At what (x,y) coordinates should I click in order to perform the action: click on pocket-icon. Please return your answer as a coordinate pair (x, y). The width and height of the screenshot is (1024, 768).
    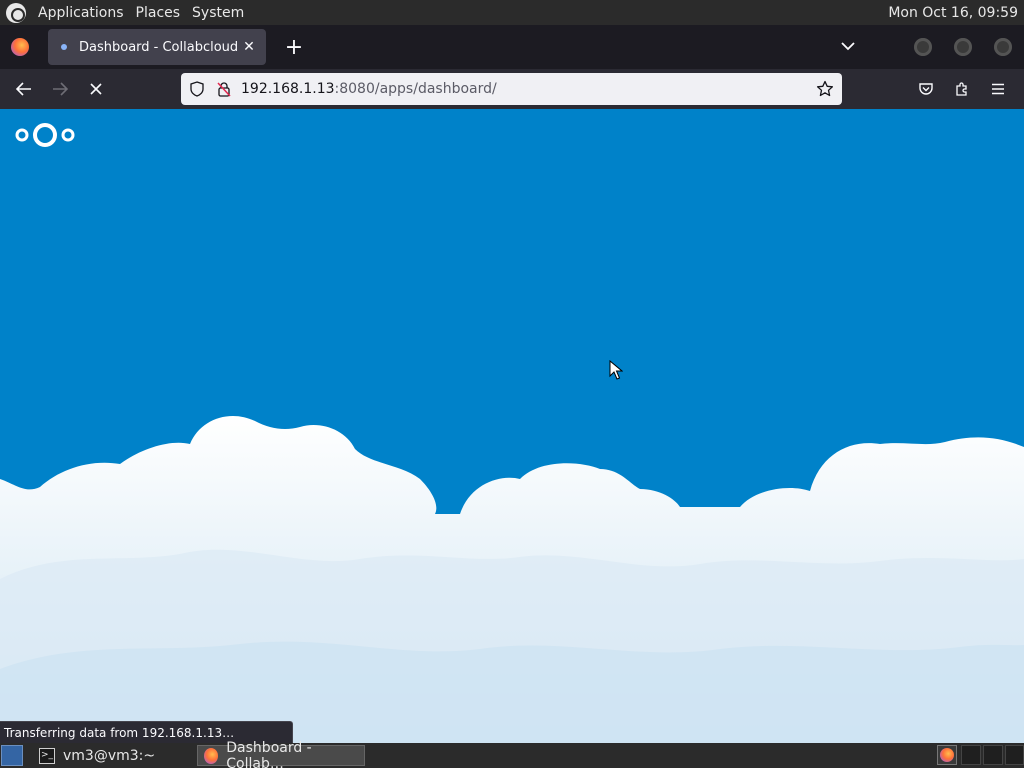
    Looking at the image, I should click on (926, 89).